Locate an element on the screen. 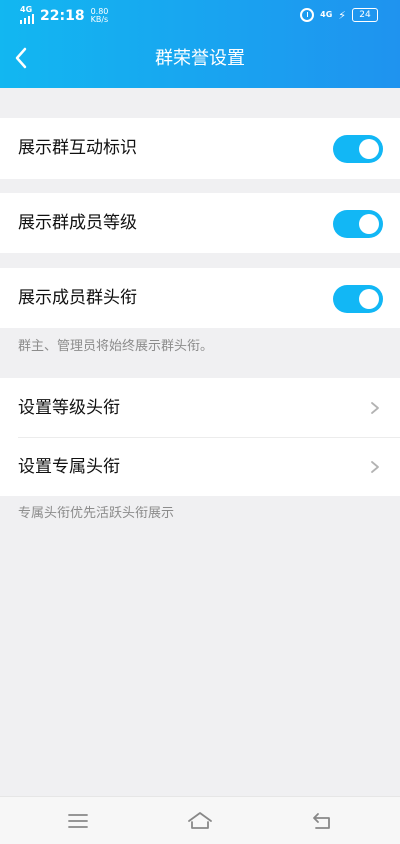  setting-row-interaction-badge: 展示群互动标识 is located at coordinates (200, 148).